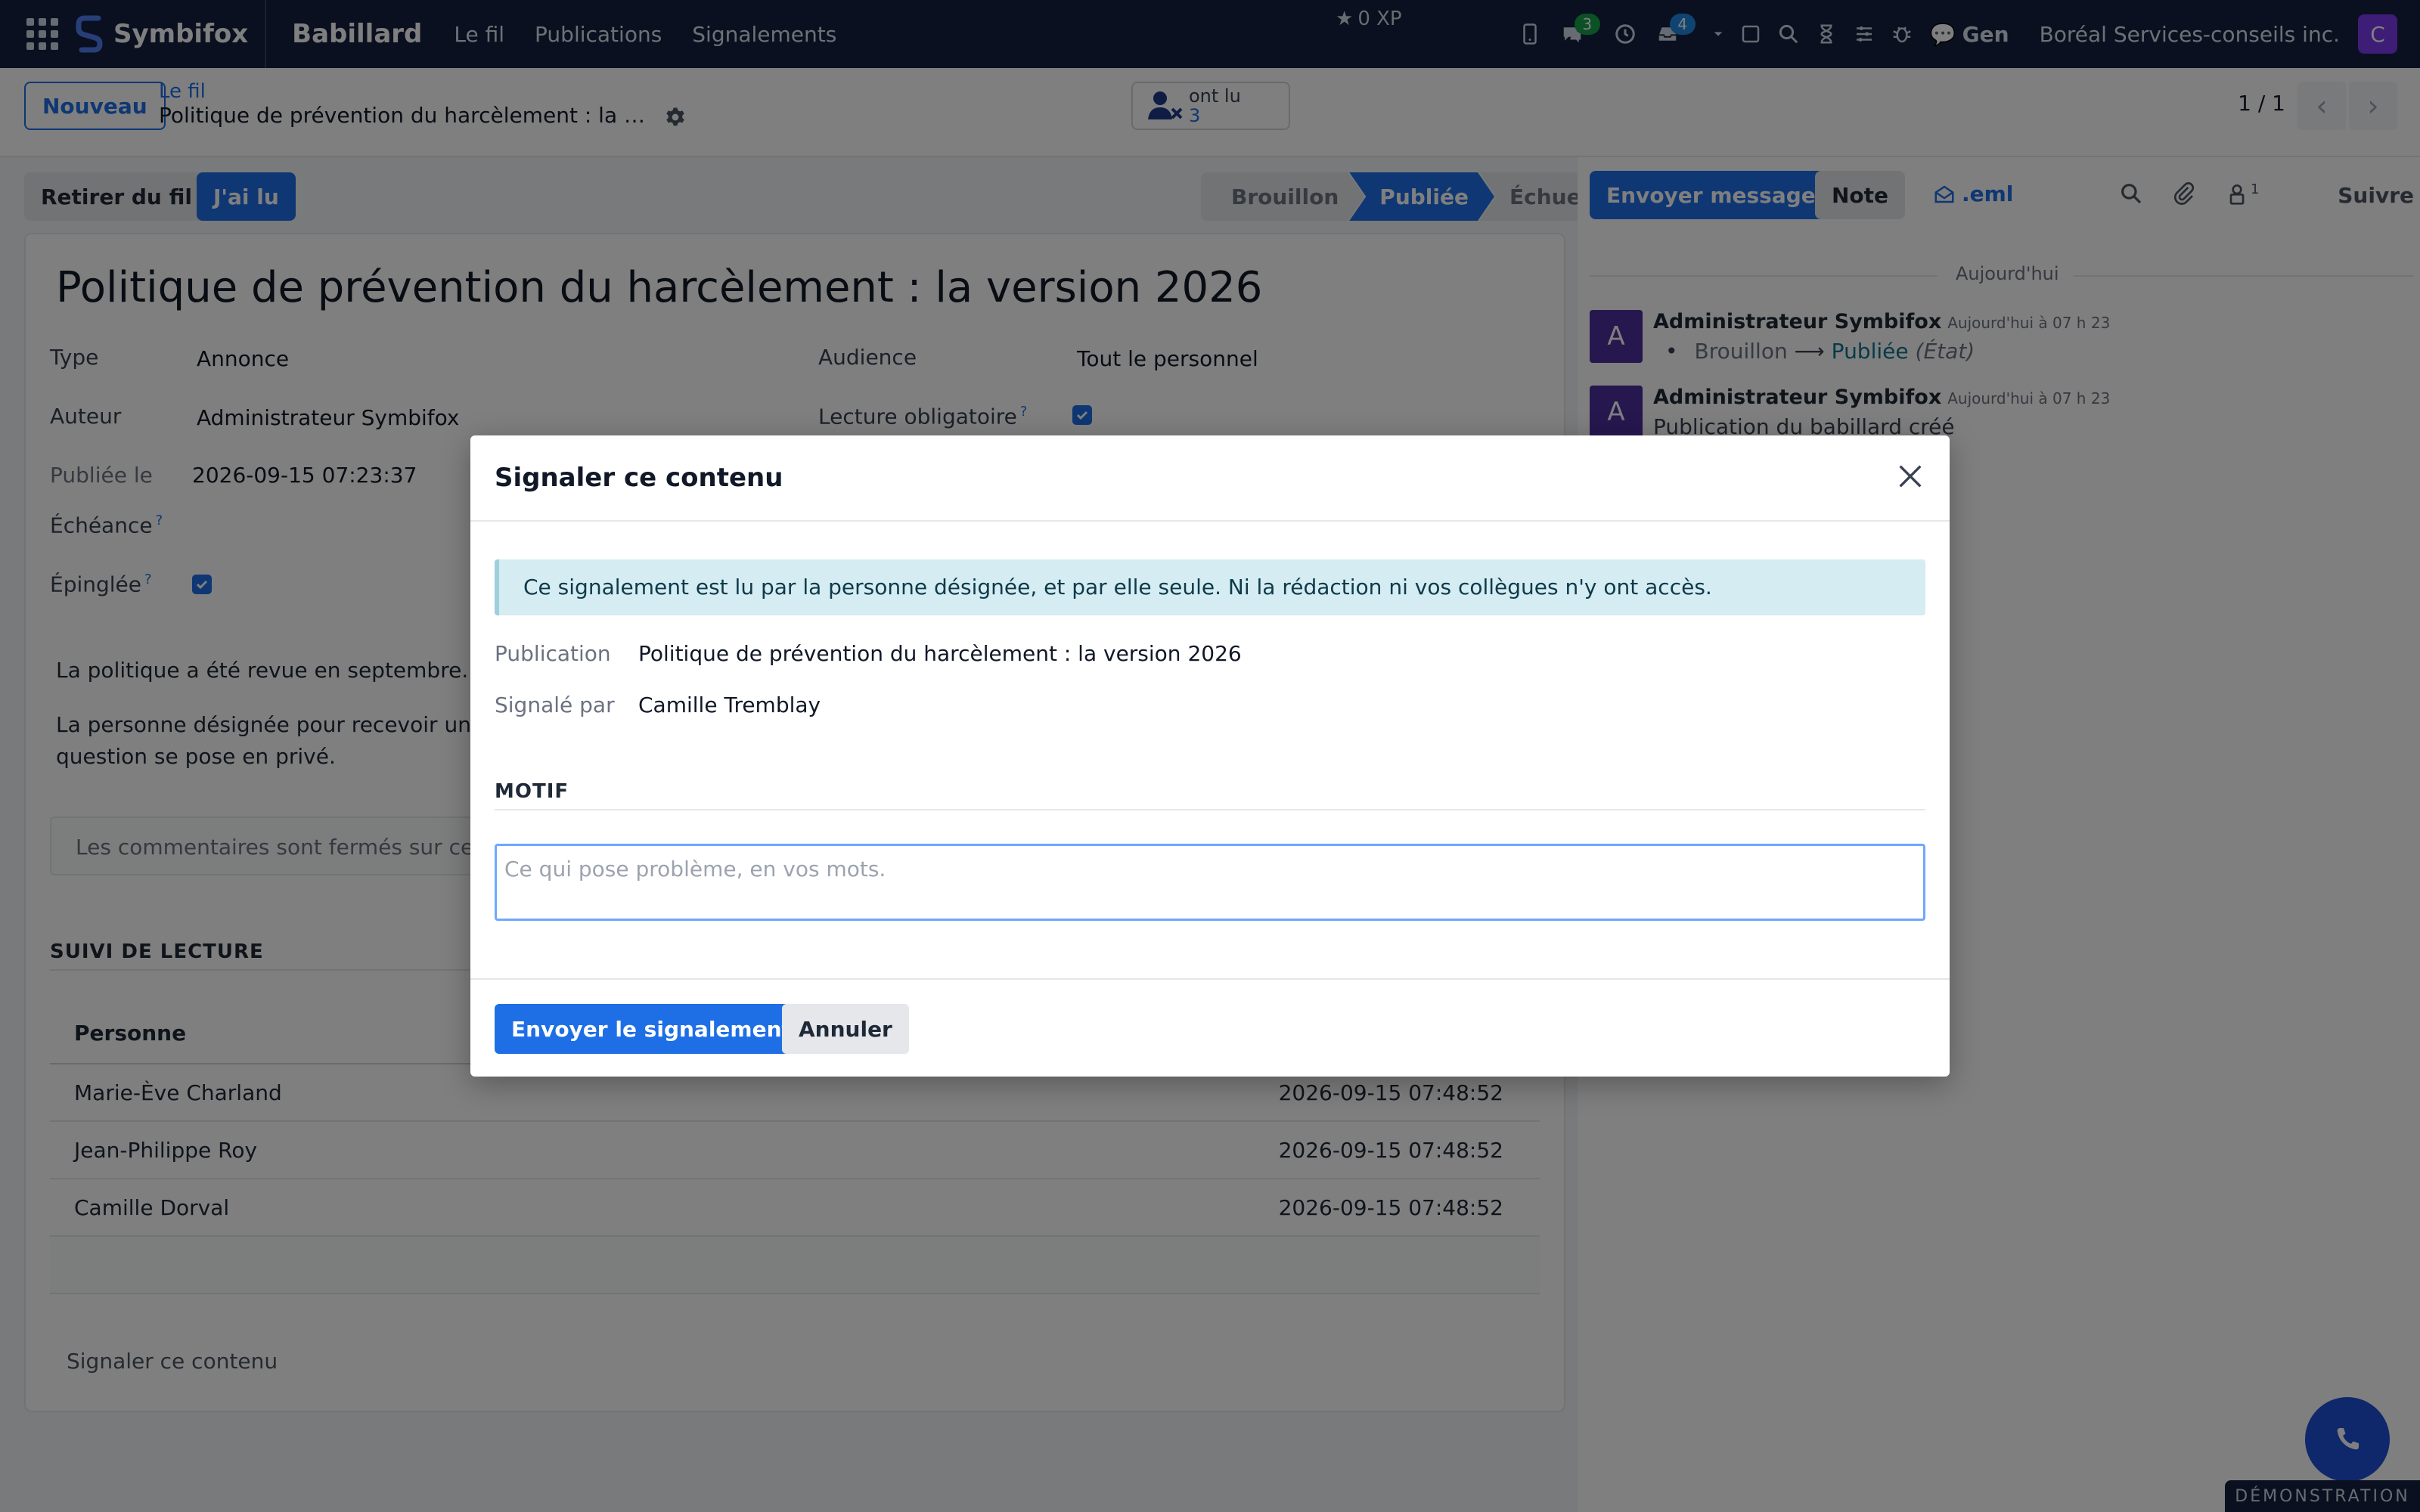 The width and height of the screenshot is (2420, 1512). Describe the element at coordinates (1210, 882) in the screenshot. I see `motif-textarea` at that location.